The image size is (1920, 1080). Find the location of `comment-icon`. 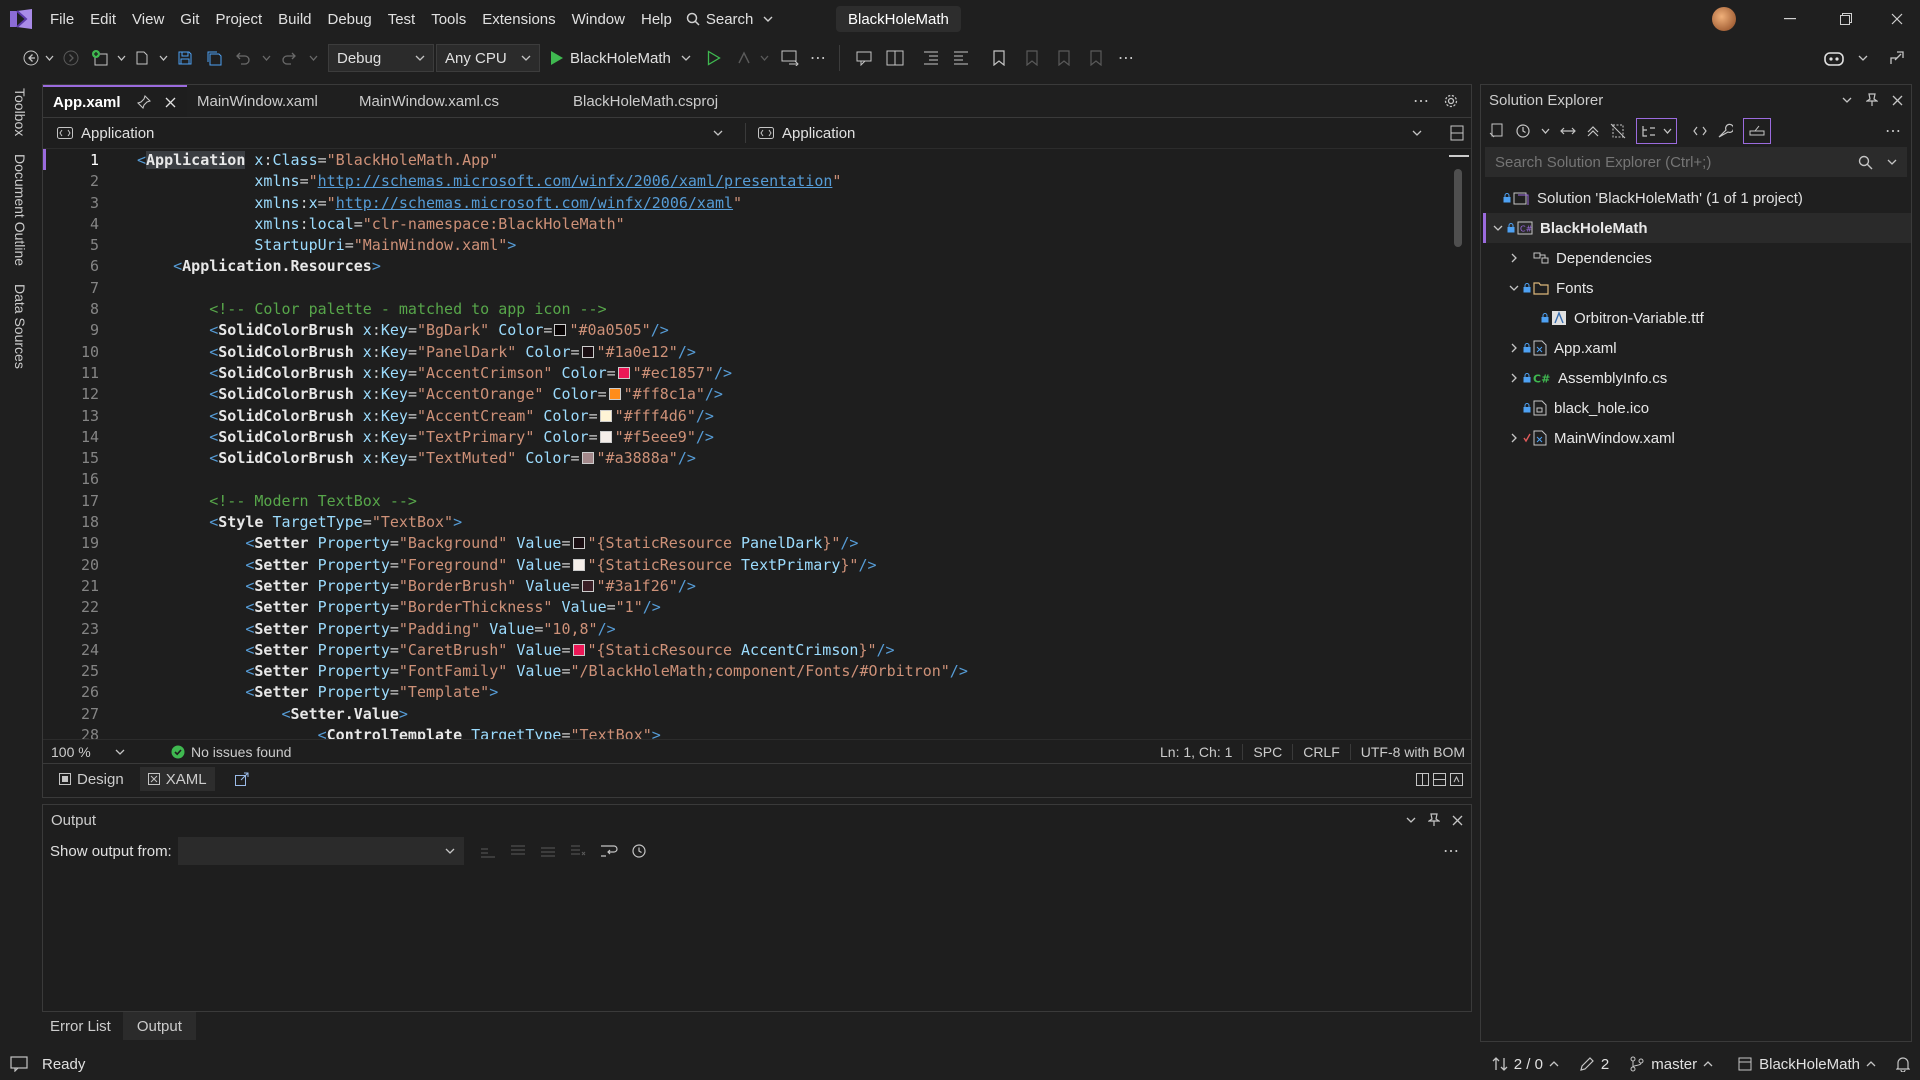

comment-icon is located at coordinates (865, 58).